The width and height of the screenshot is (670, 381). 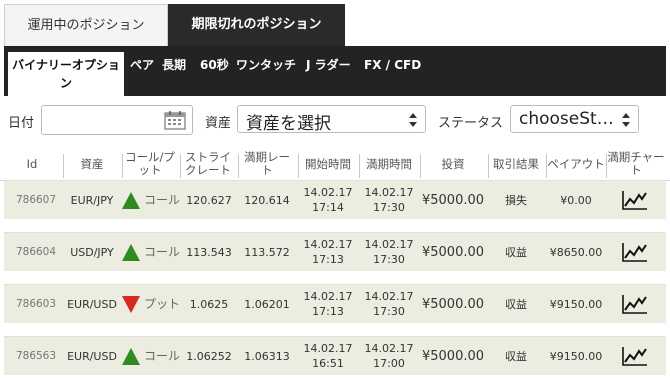 What do you see at coordinates (209, 200) in the screenshot?
I see `strike-rate-cell: 120.627` at bounding box center [209, 200].